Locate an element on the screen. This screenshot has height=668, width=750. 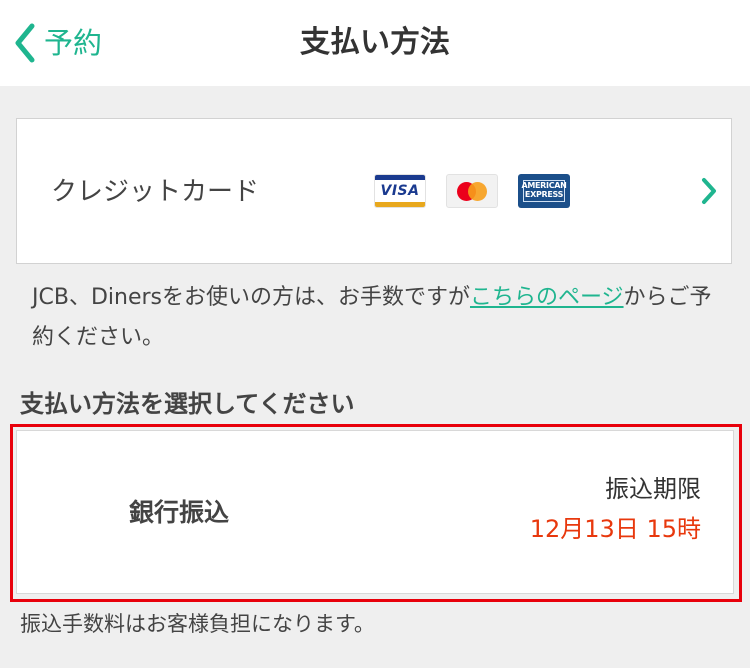
deadline-label: 振込期限 is located at coordinates (653, 489).